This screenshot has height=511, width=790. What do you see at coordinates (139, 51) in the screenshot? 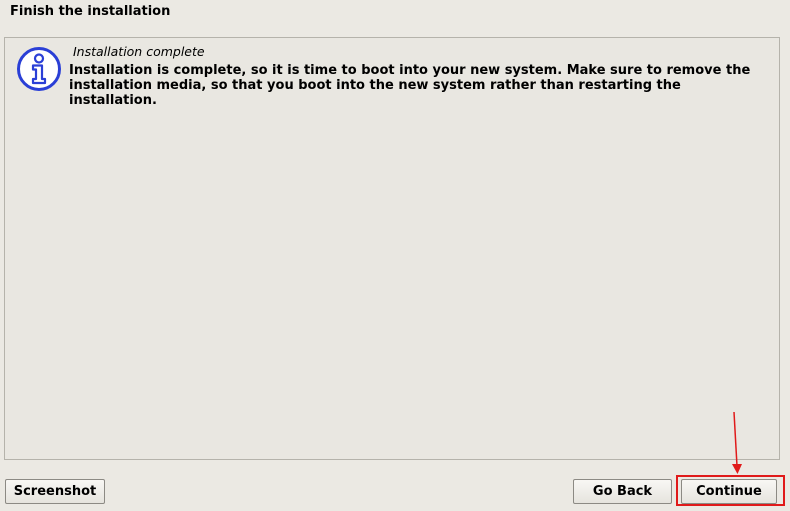
I see `message-heading: Installation complete` at bounding box center [139, 51].